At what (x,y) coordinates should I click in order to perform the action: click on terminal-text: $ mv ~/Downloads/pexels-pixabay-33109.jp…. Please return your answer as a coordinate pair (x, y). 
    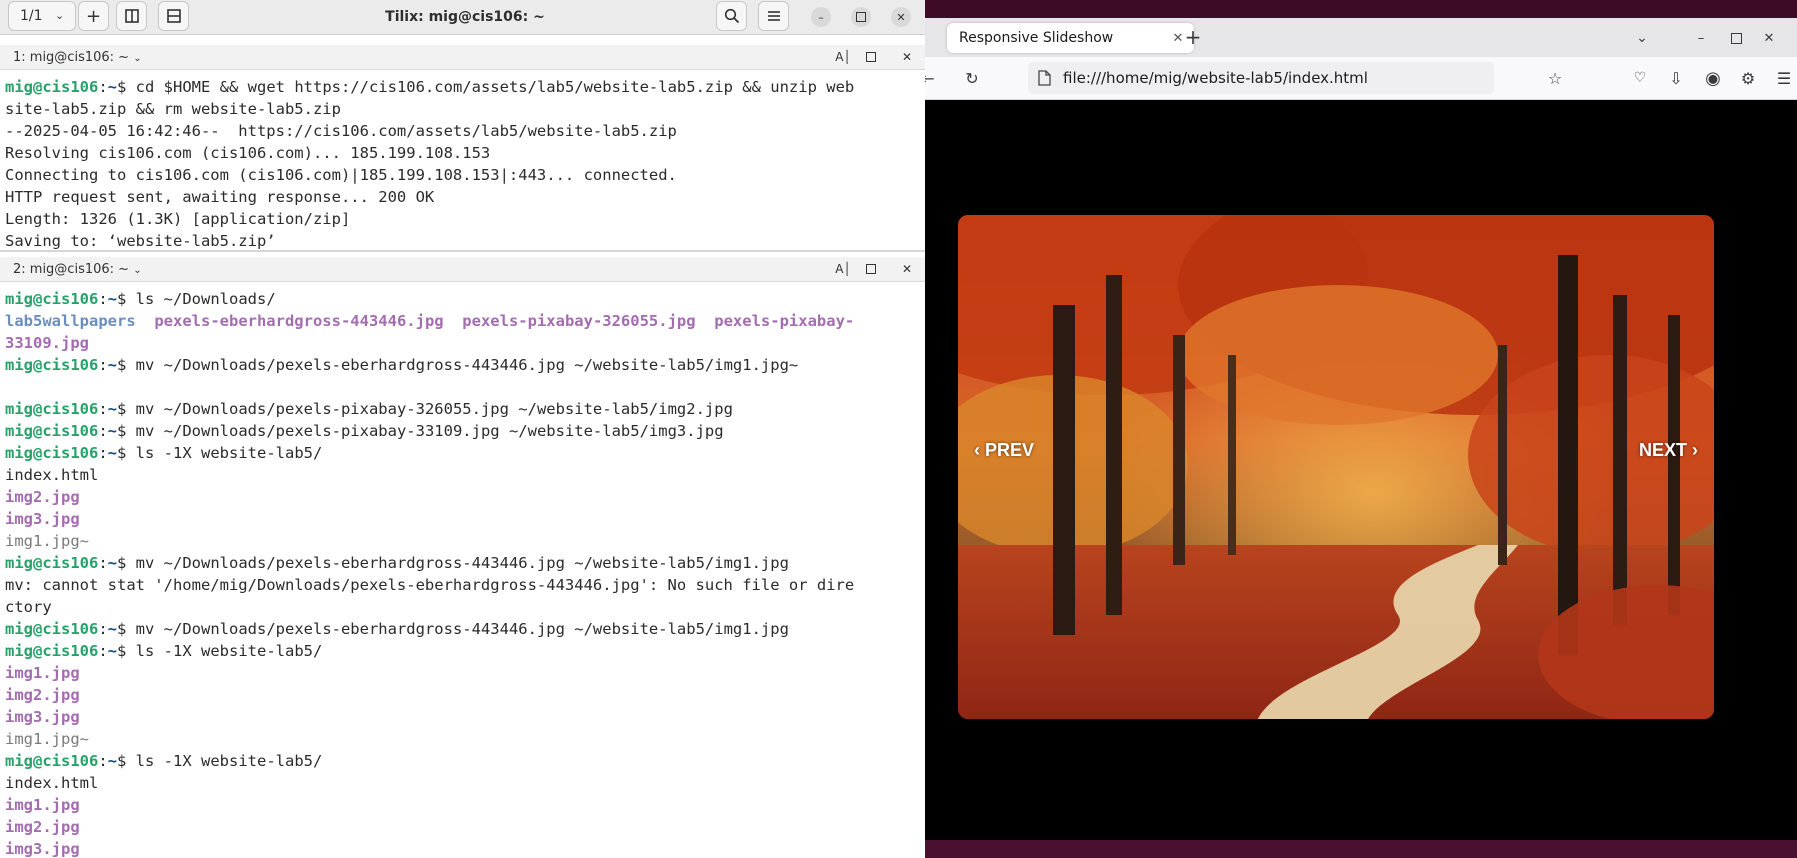
    Looking at the image, I should click on (420, 431).